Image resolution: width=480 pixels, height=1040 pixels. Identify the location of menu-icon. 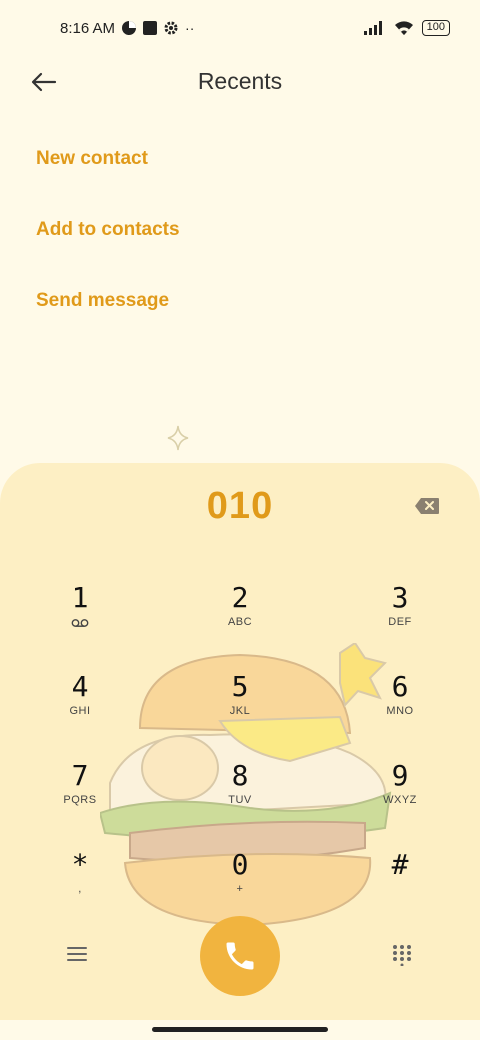
(77, 954).